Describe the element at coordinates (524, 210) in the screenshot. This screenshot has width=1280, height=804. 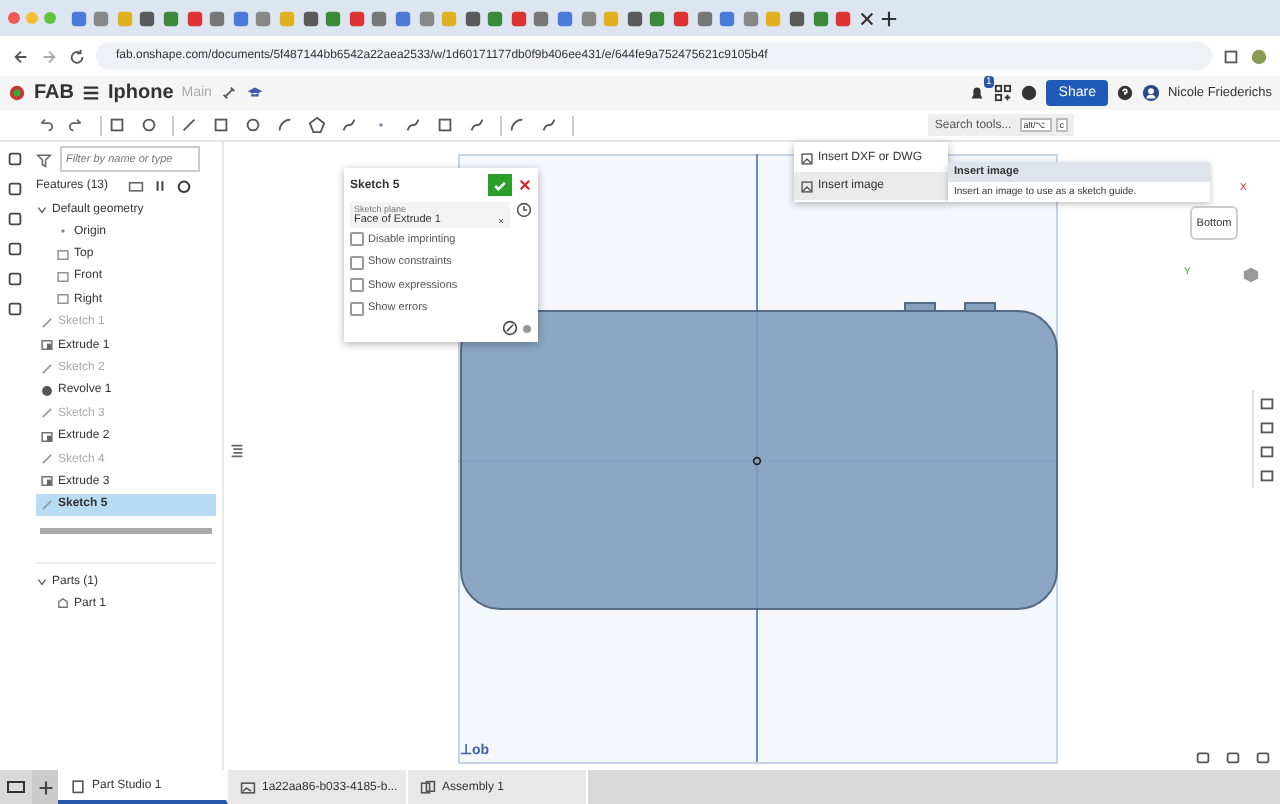
I see `clock-icon` at that location.